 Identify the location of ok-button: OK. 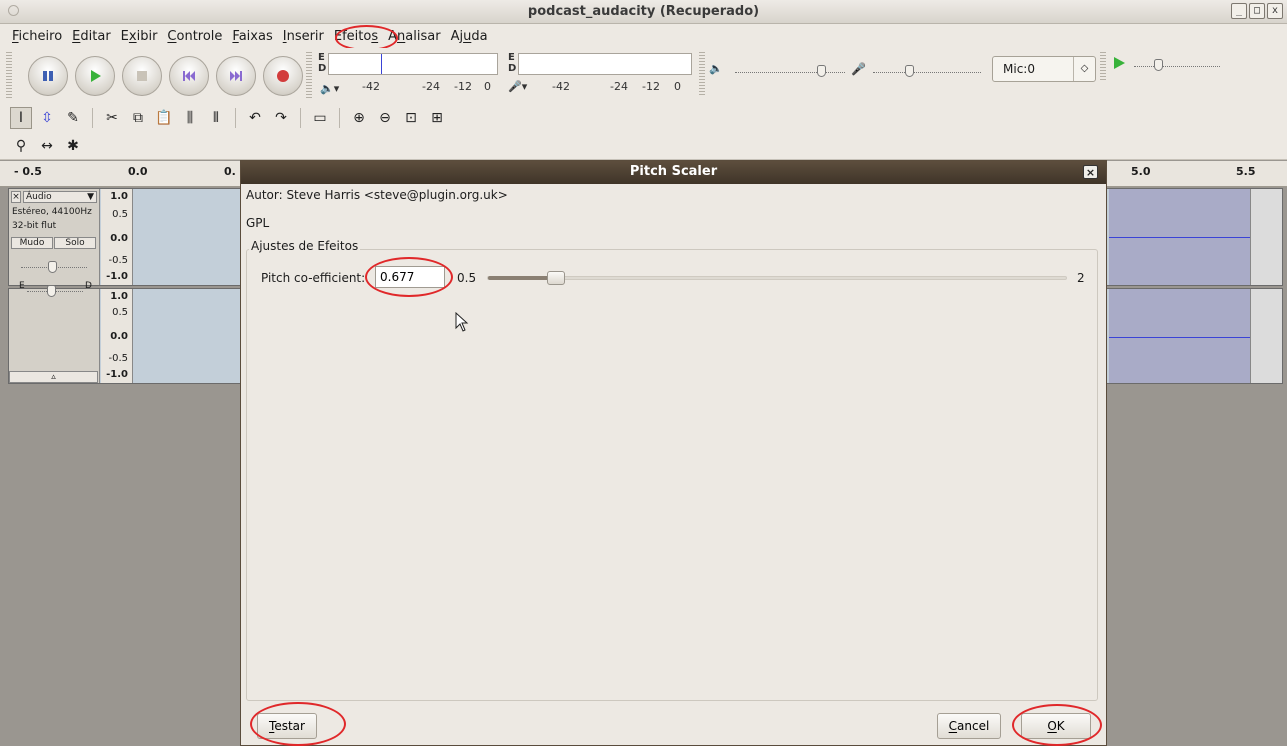
(1056, 726).